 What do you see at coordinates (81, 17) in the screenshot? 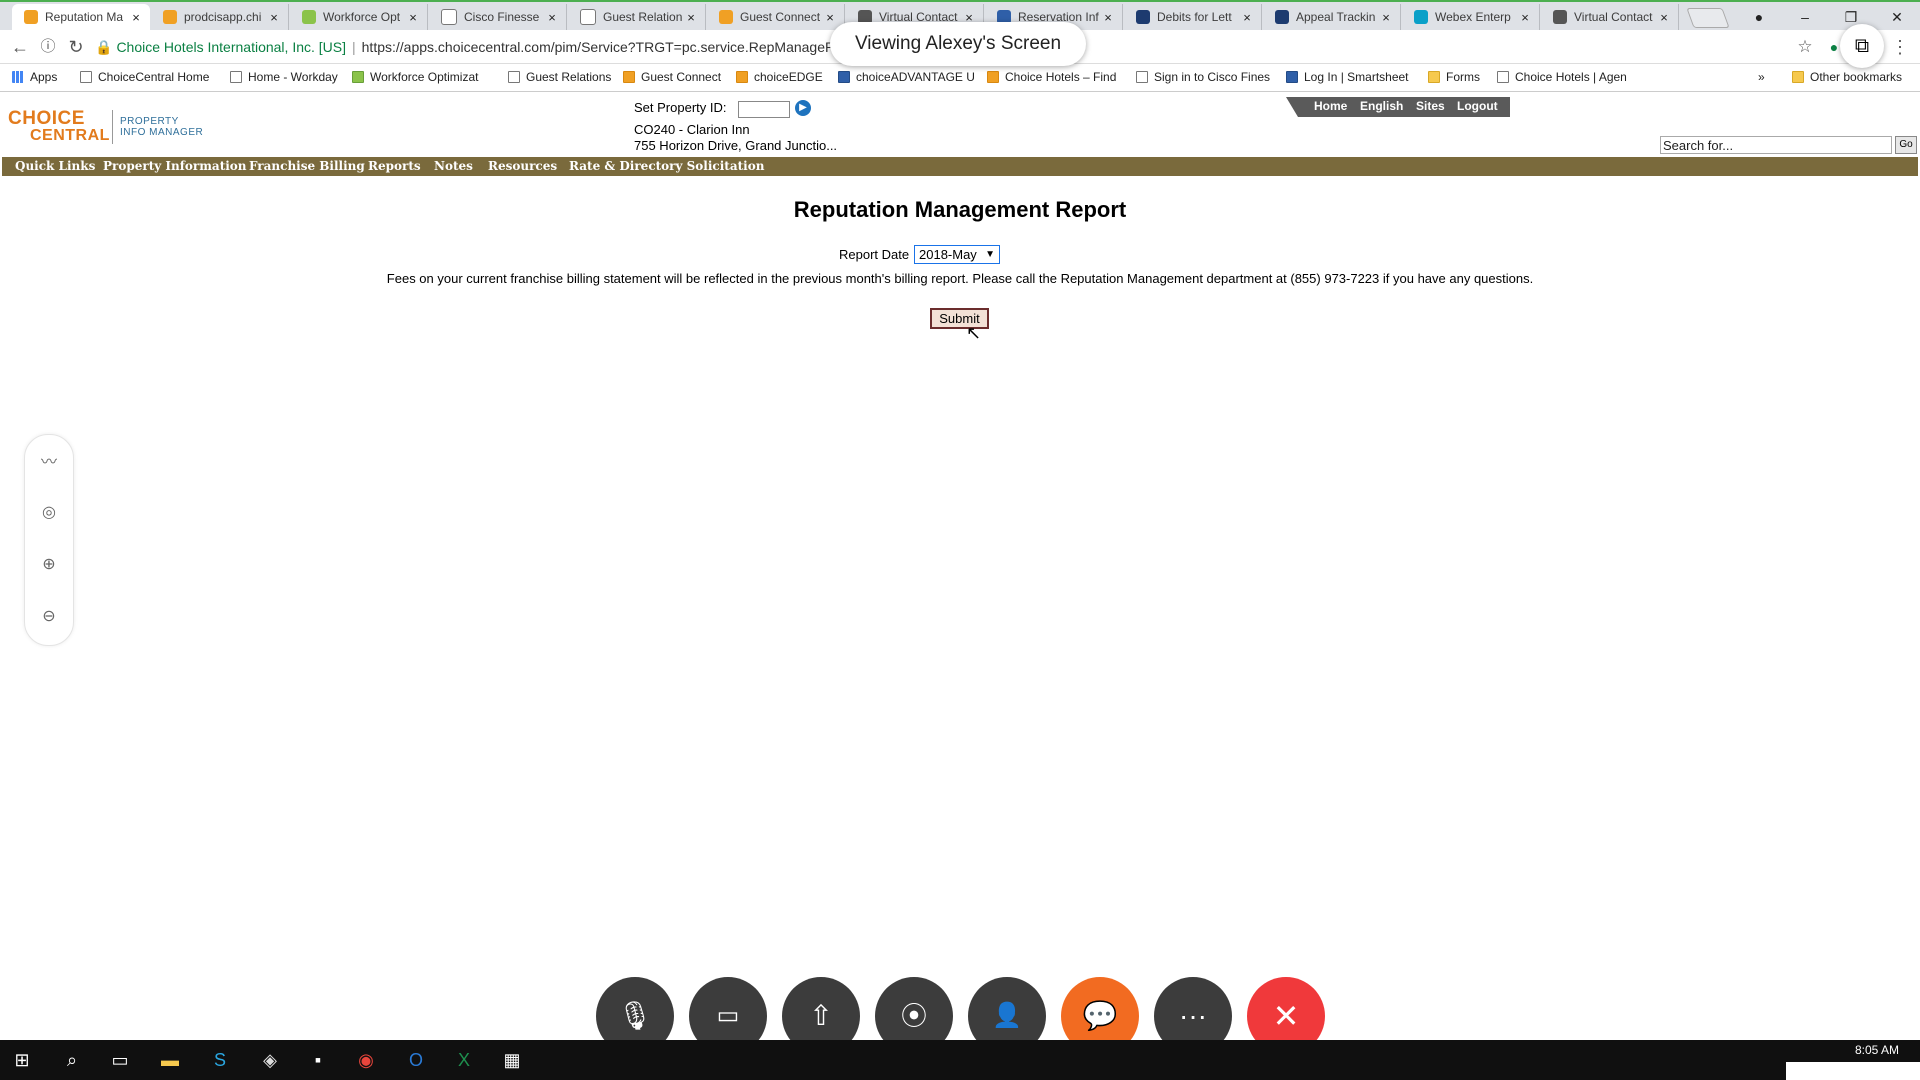
I see `browser-tab: Reputation Ma ×` at bounding box center [81, 17].